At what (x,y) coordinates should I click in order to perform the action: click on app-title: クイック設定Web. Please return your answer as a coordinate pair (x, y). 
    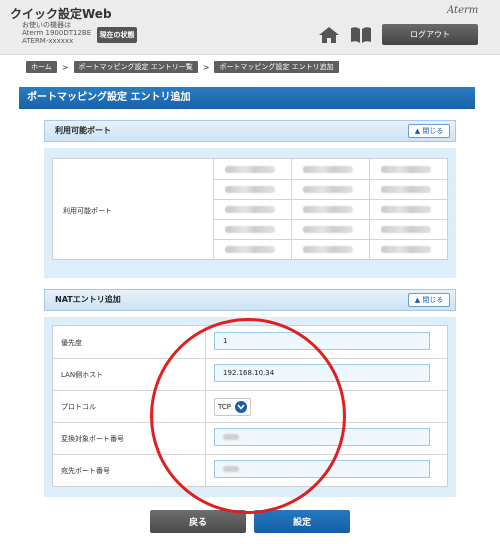
    Looking at the image, I should click on (61, 14).